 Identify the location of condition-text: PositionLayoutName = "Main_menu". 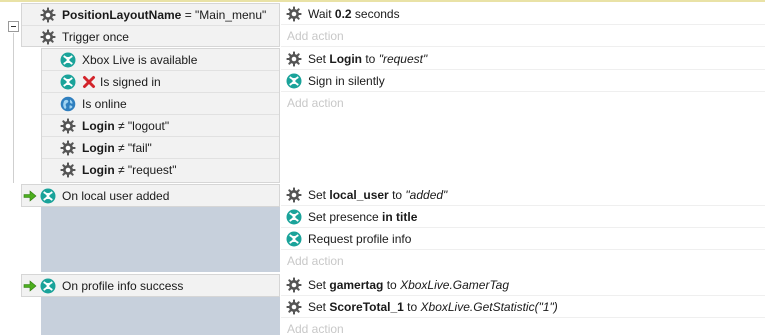
(164, 15).